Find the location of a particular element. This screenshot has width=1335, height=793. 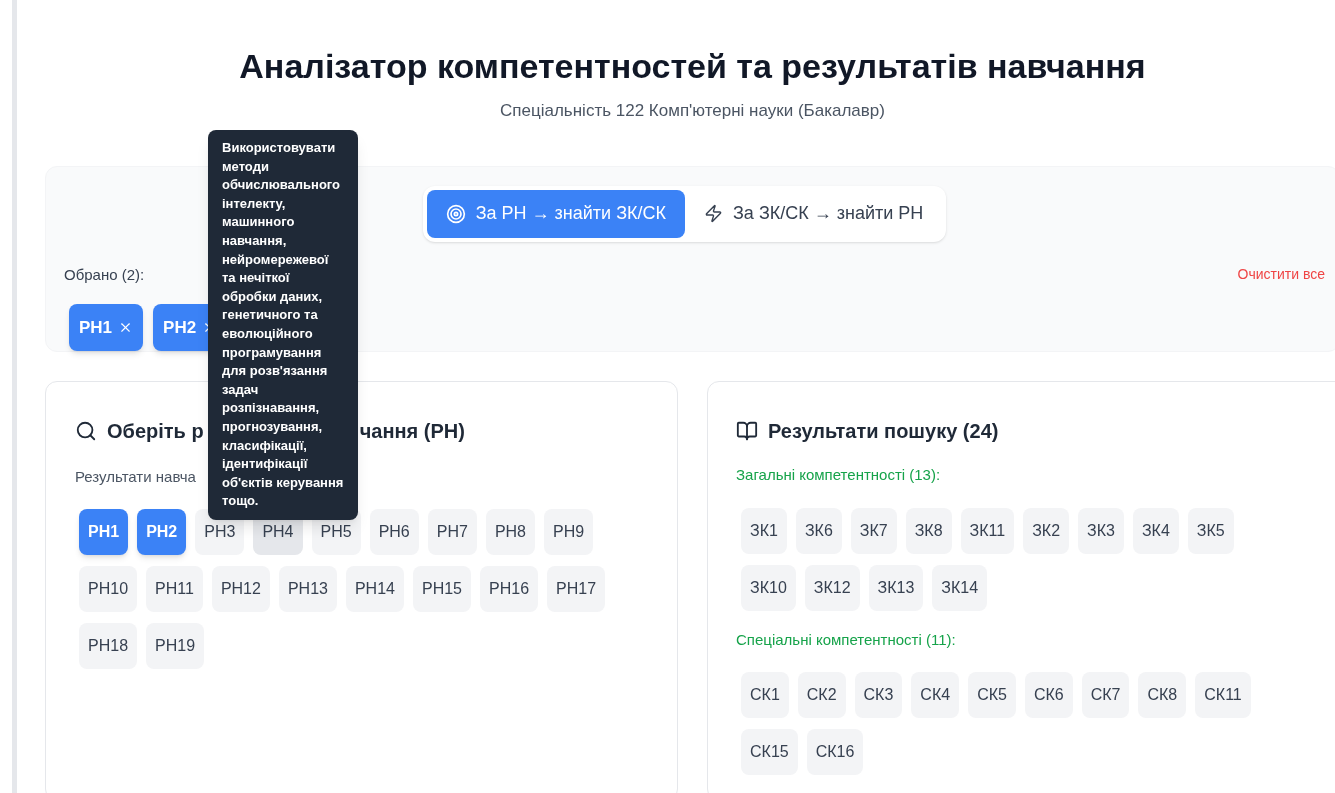

competency-chip: ЗК7 is located at coordinates (873, 530).